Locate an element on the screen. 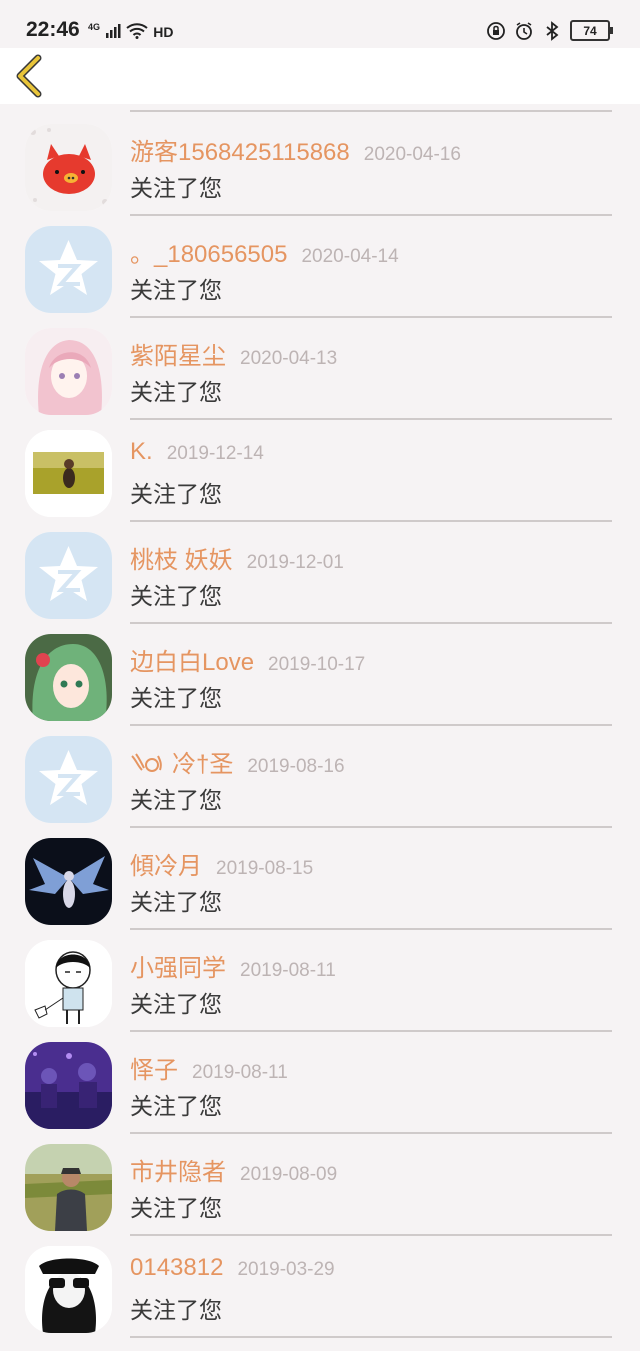  chevron-left-icon is located at coordinates (29, 76).